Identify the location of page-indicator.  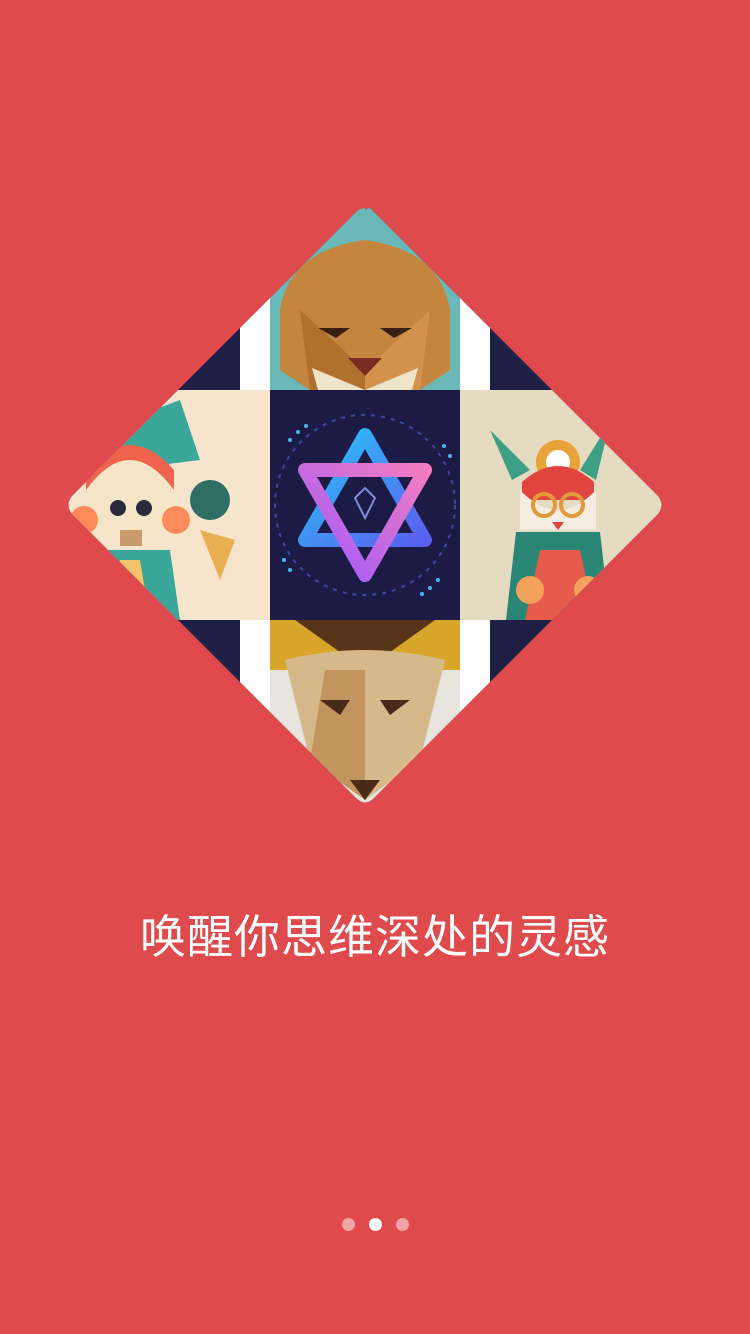
(375, 1227).